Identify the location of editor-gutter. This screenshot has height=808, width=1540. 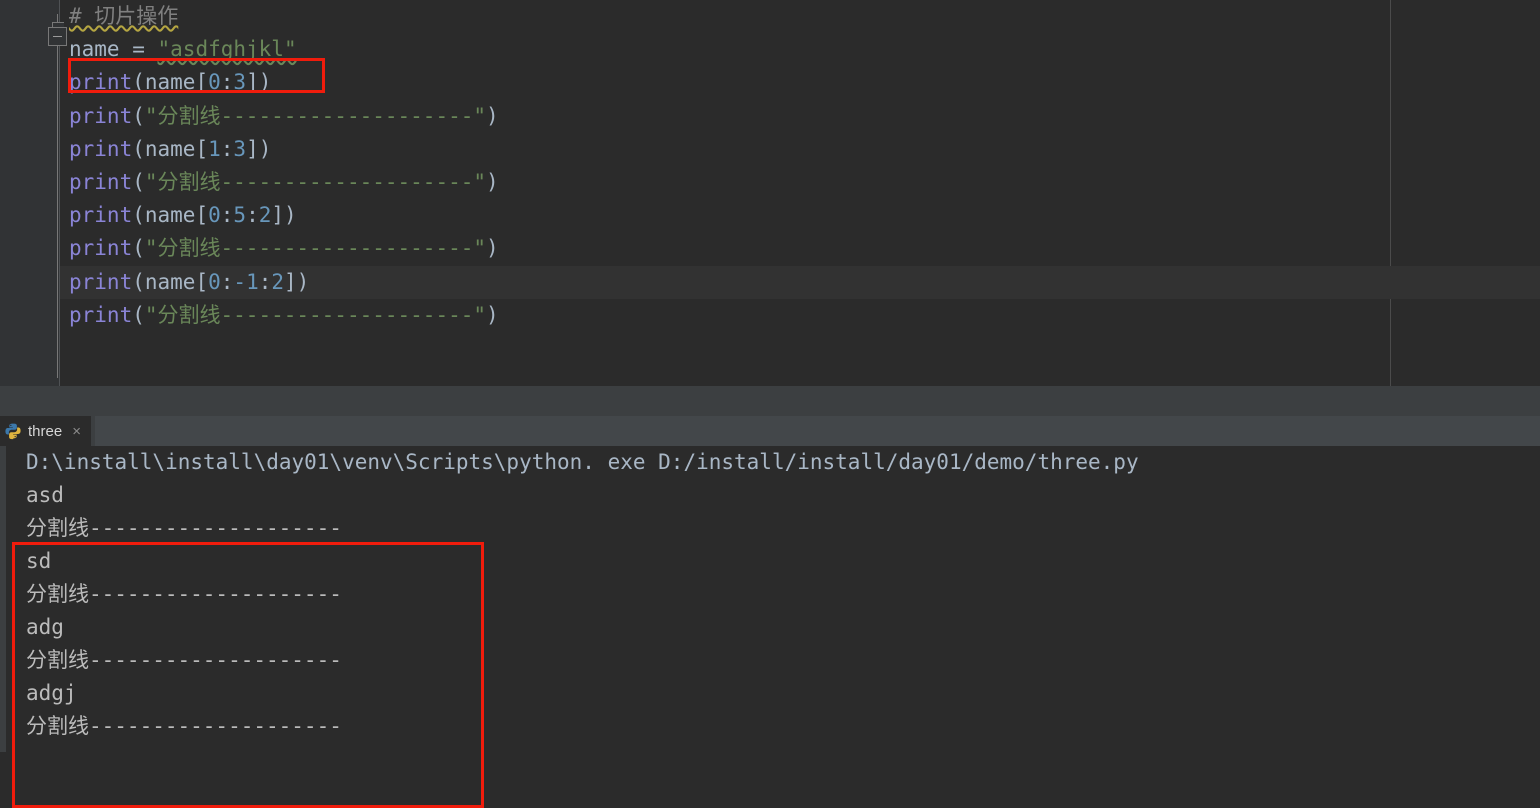
(30, 193).